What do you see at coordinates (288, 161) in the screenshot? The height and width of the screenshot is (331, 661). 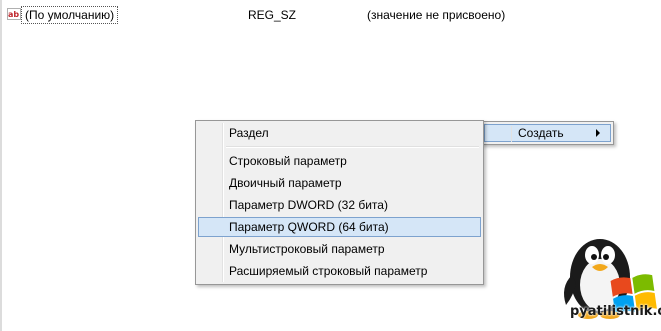 I see `menu-item-label: Строковый параметр` at bounding box center [288, 161].